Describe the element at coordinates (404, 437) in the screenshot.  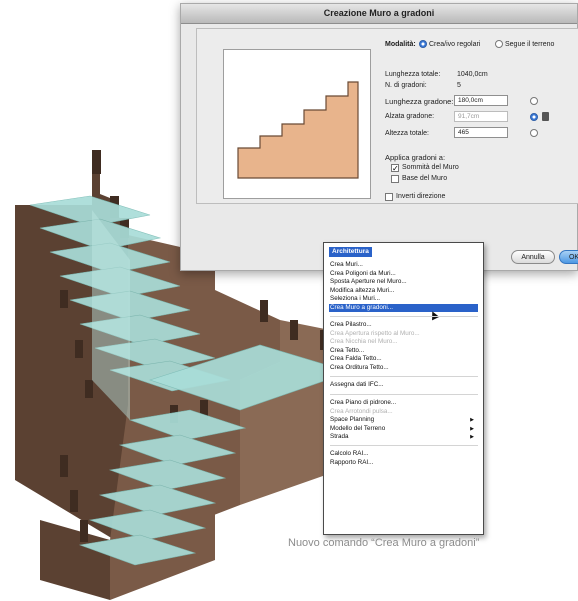
I see `menu-item-strada: Strada ▶` at that location.